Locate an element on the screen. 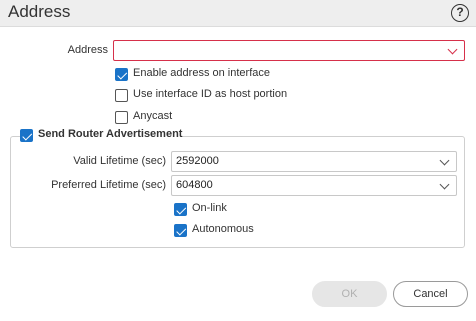 This screenshot has height=321, width=476. enable-address-option: Enable address on interface is located at coordinates (215, 75).